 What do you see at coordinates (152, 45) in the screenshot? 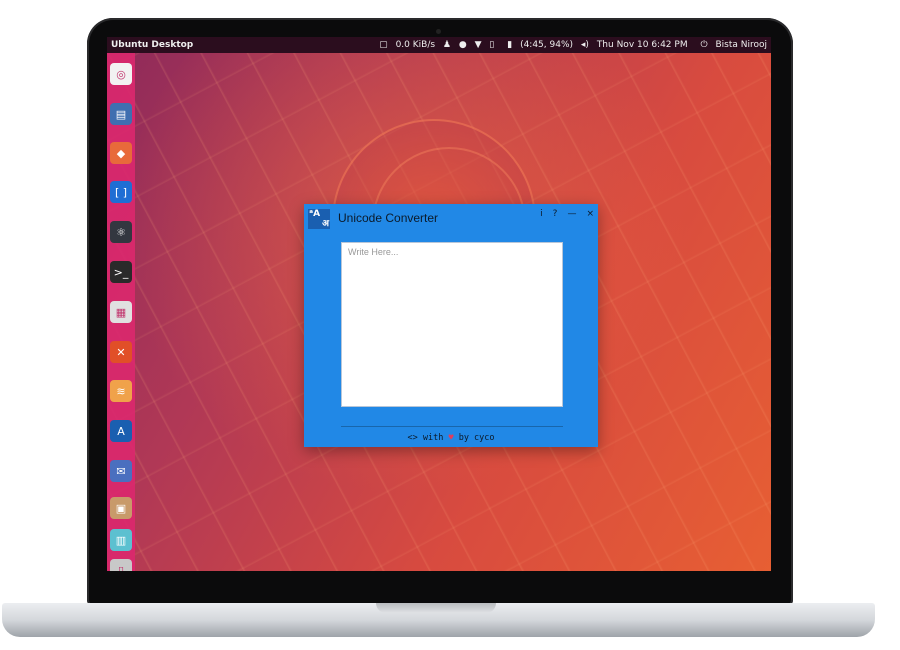
I see `panel-title: Ubuntu Desktop` at bounding box center [152, 45].